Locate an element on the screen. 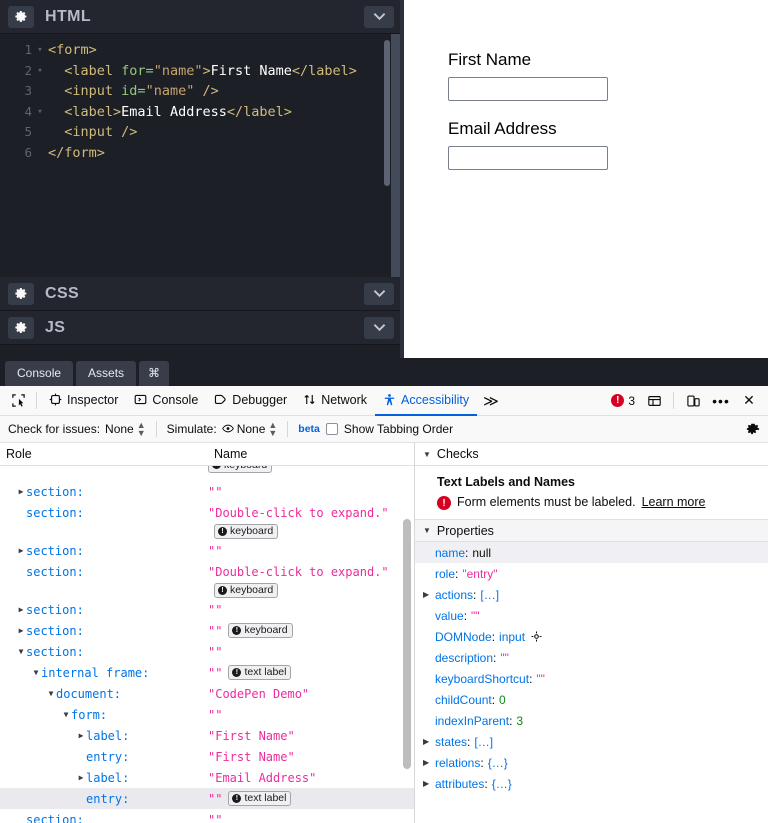  badge-label: text label is located at coordinates (265, 672).